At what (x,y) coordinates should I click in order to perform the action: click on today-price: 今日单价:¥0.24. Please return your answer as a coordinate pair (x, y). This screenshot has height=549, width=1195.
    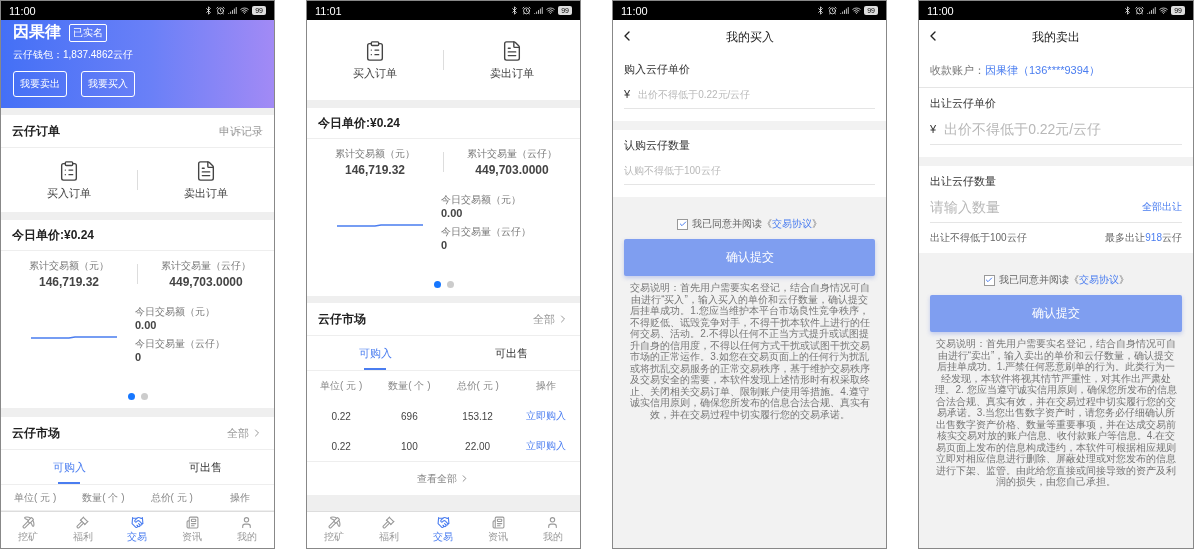
    Looking at the image, I should click on (137, 235).